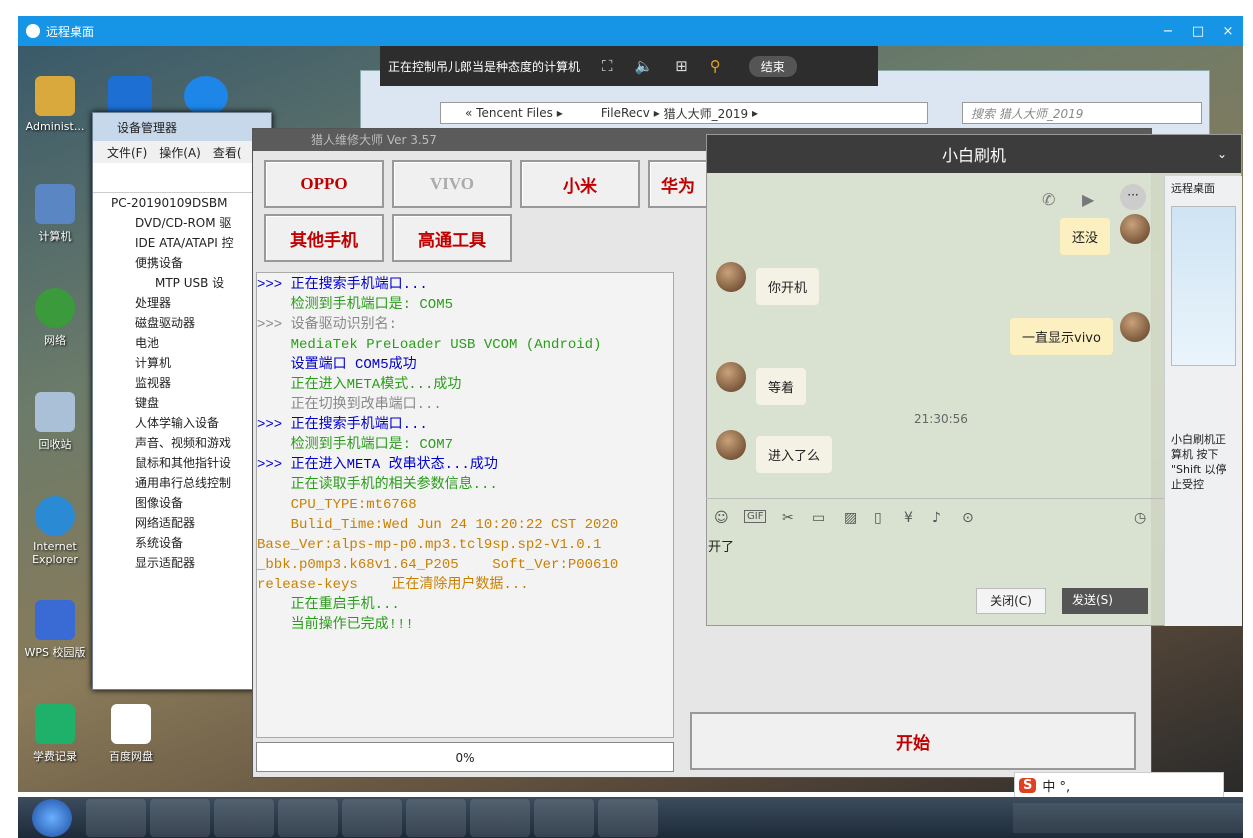  Describe the element at coordinates (684, 113) in the screenshot. I see `explorer-address-bar: « Tencent Files ▸ FileRecv ▸ 猎人大师_2019 ▸` at that location.